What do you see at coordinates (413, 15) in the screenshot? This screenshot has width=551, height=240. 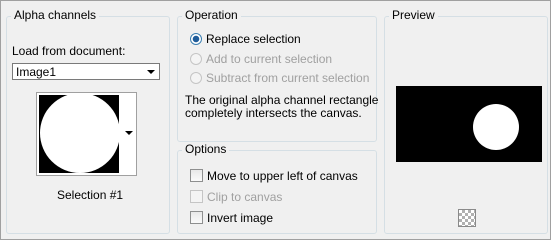 I see `preview-title: Preview` at bounding box center [413, 15].